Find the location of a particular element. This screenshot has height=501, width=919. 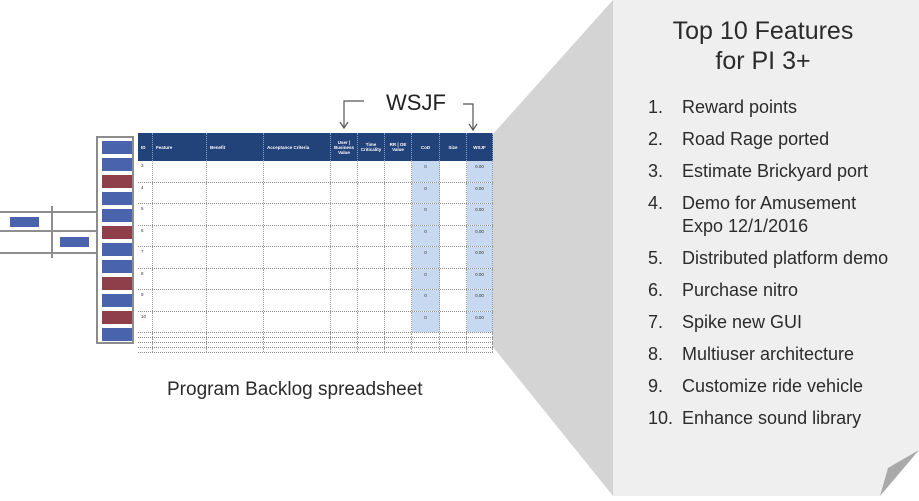

cell-id: 5 is located at coordinates (145, 214).